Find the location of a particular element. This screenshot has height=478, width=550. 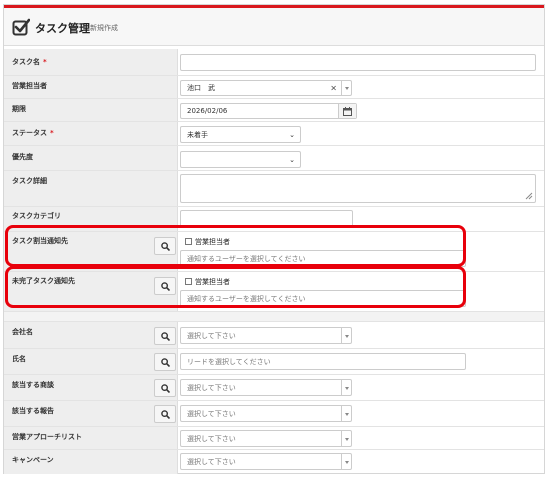

report-label: 該当する報告 is located at coordinates (33, 411).